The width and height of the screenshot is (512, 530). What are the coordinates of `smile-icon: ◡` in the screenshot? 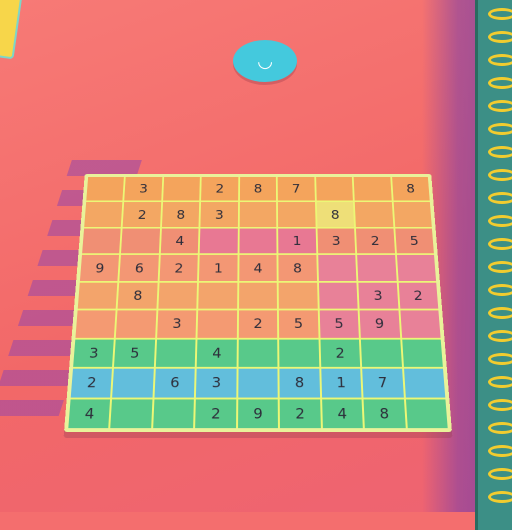 It's located at (265, 61).